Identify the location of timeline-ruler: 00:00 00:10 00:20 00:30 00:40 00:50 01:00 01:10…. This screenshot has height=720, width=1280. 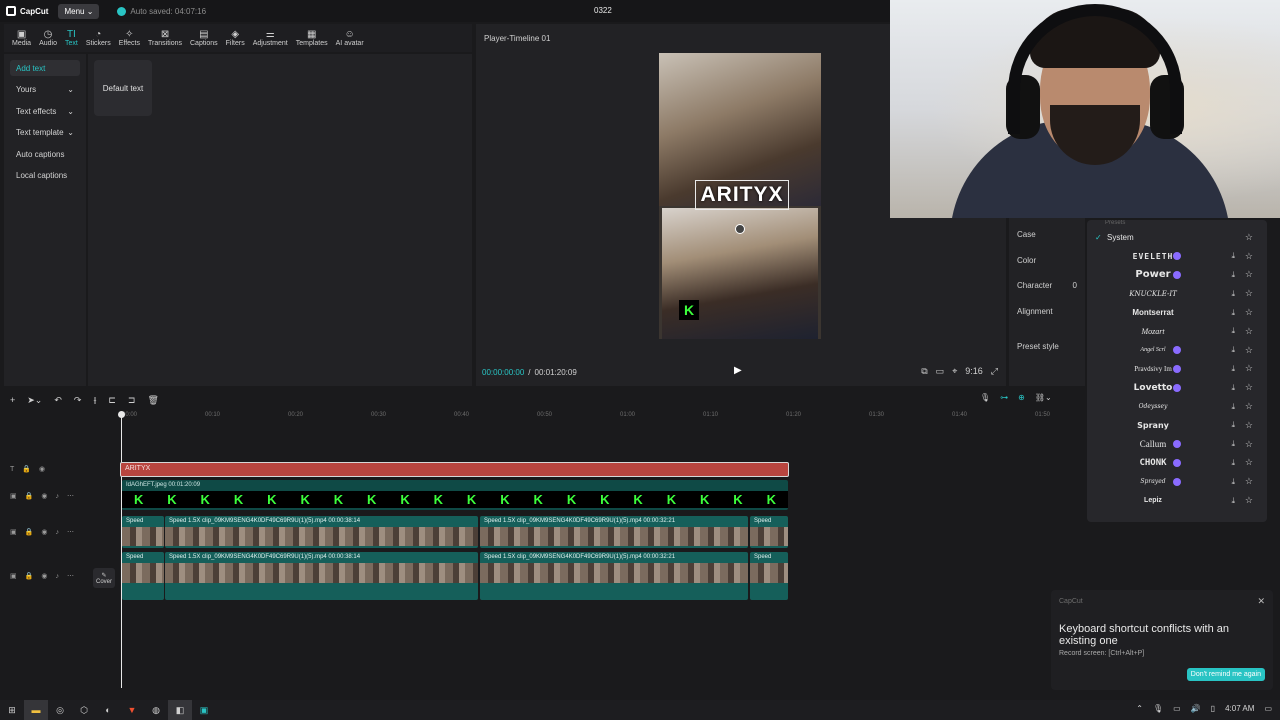
(605, 417).